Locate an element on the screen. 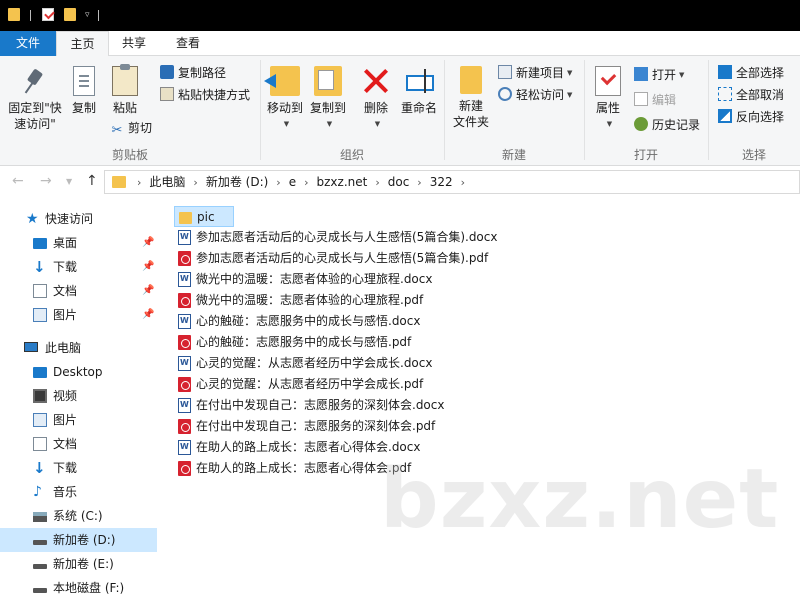 The width and height of the screenshot is (800, 600). nav-videos: 视频 is located at coordinates (78, 396).